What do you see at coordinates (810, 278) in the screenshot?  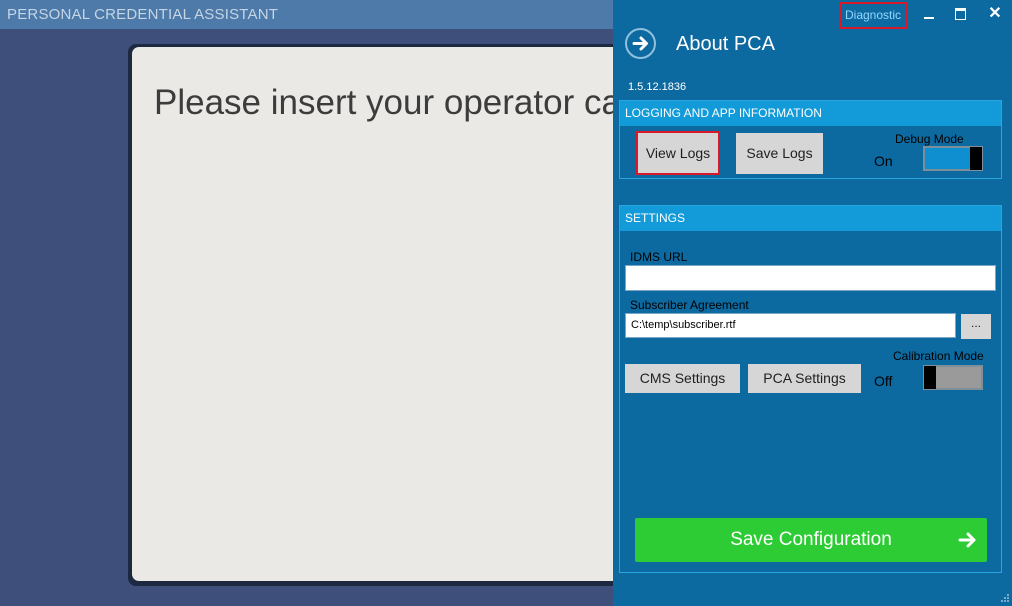 I see `idms-url-input` at bounding box center [810, 278].